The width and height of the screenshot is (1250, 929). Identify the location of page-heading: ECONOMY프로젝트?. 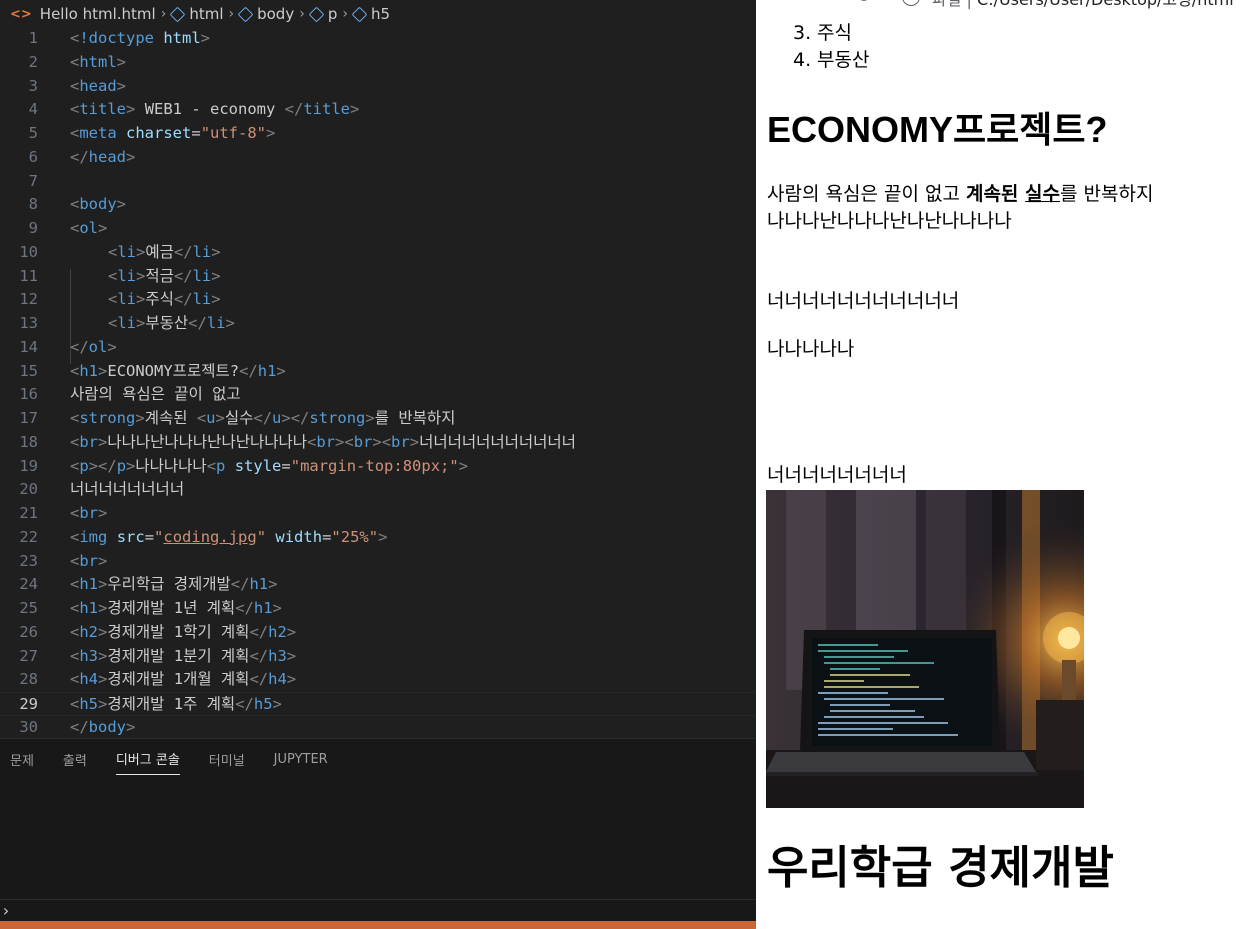
(937, 129).